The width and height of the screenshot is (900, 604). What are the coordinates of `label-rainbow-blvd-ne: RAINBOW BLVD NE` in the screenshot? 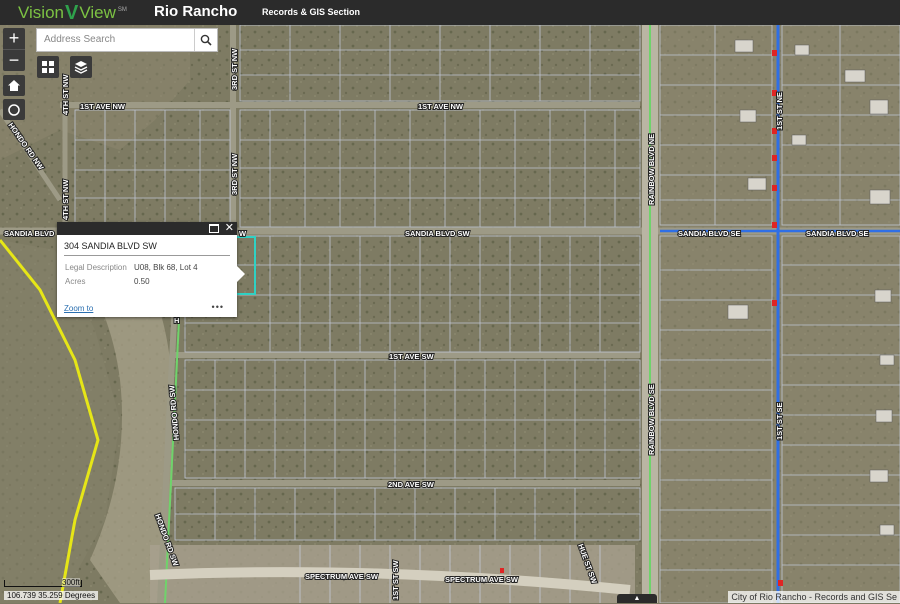 It's located at (651, 169).